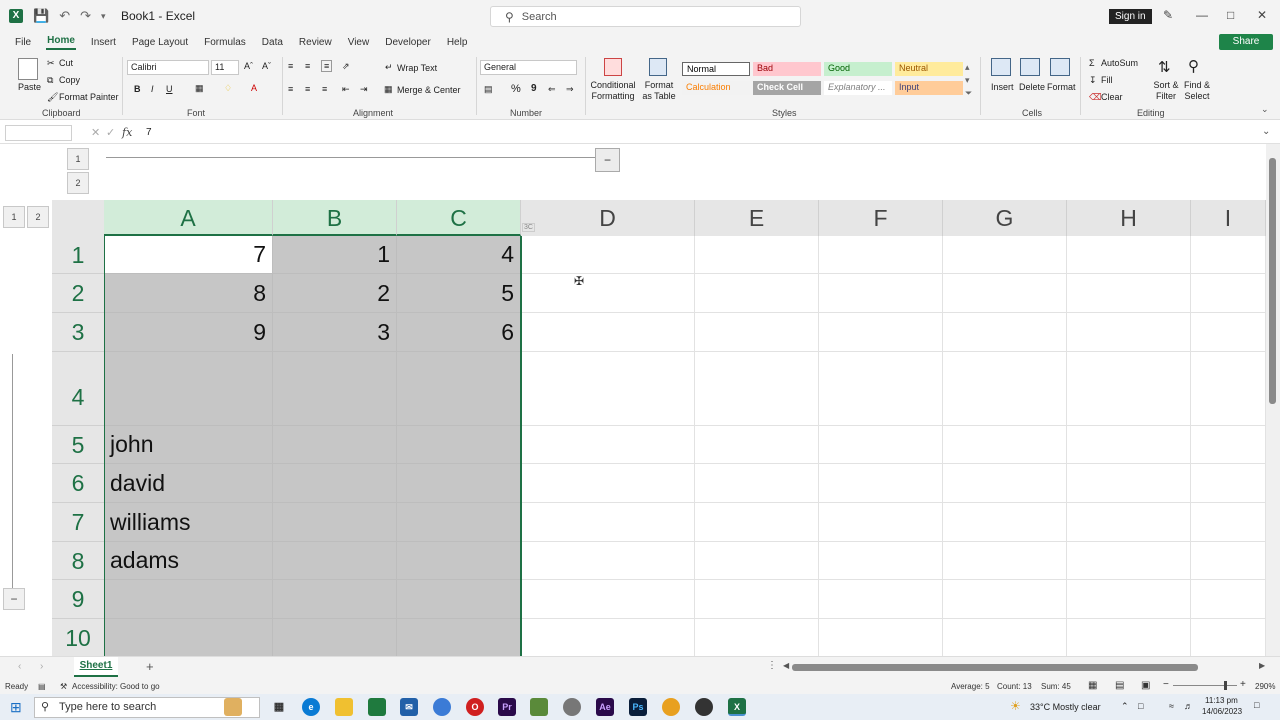 This screenshot has height=720, width=1280. I want to click on zoom-out-icon: −, so click(1166, 684).